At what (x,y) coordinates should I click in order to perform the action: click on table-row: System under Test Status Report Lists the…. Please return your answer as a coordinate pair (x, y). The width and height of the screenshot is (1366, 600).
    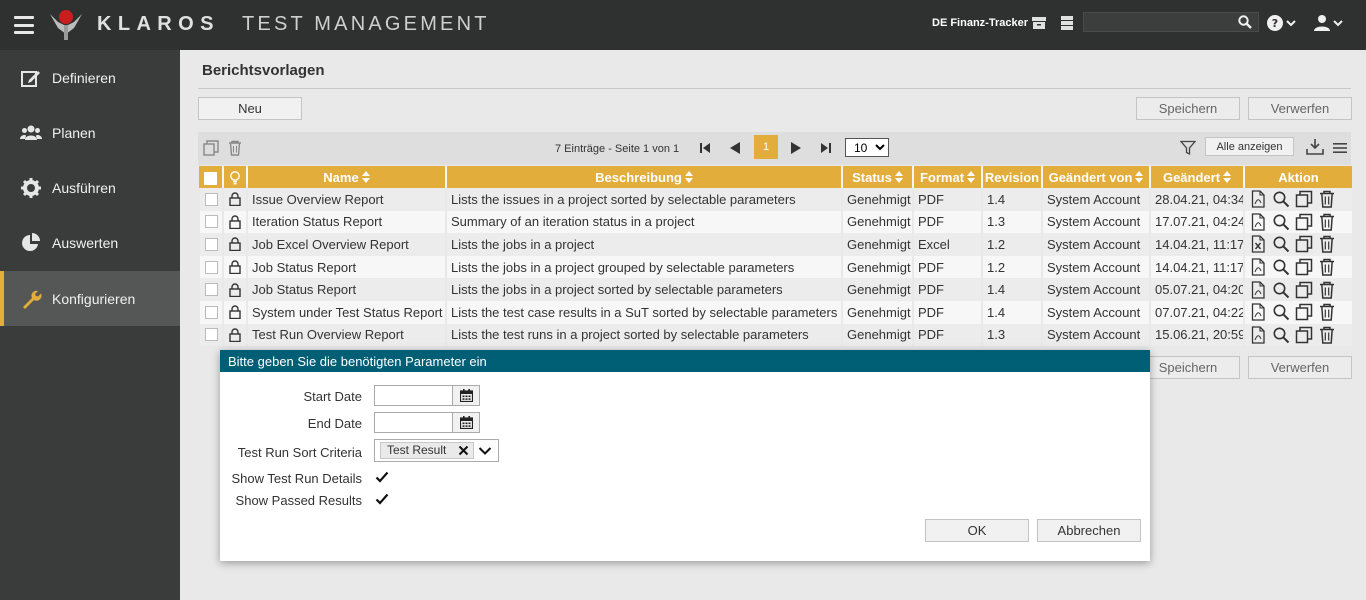
    Looking at the image, I should click on (775, 312).